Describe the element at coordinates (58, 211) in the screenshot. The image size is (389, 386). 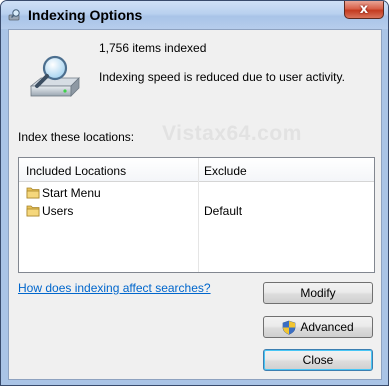
I see `location-name: Users` at that location.